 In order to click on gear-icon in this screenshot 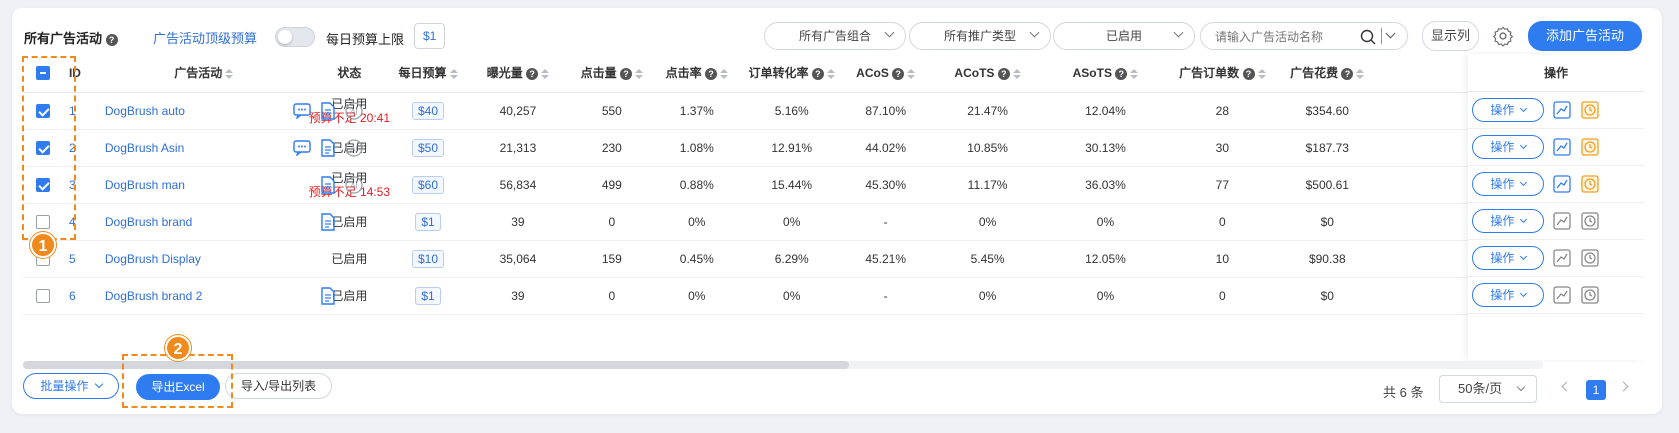, I will do `click(1503, 36)`.